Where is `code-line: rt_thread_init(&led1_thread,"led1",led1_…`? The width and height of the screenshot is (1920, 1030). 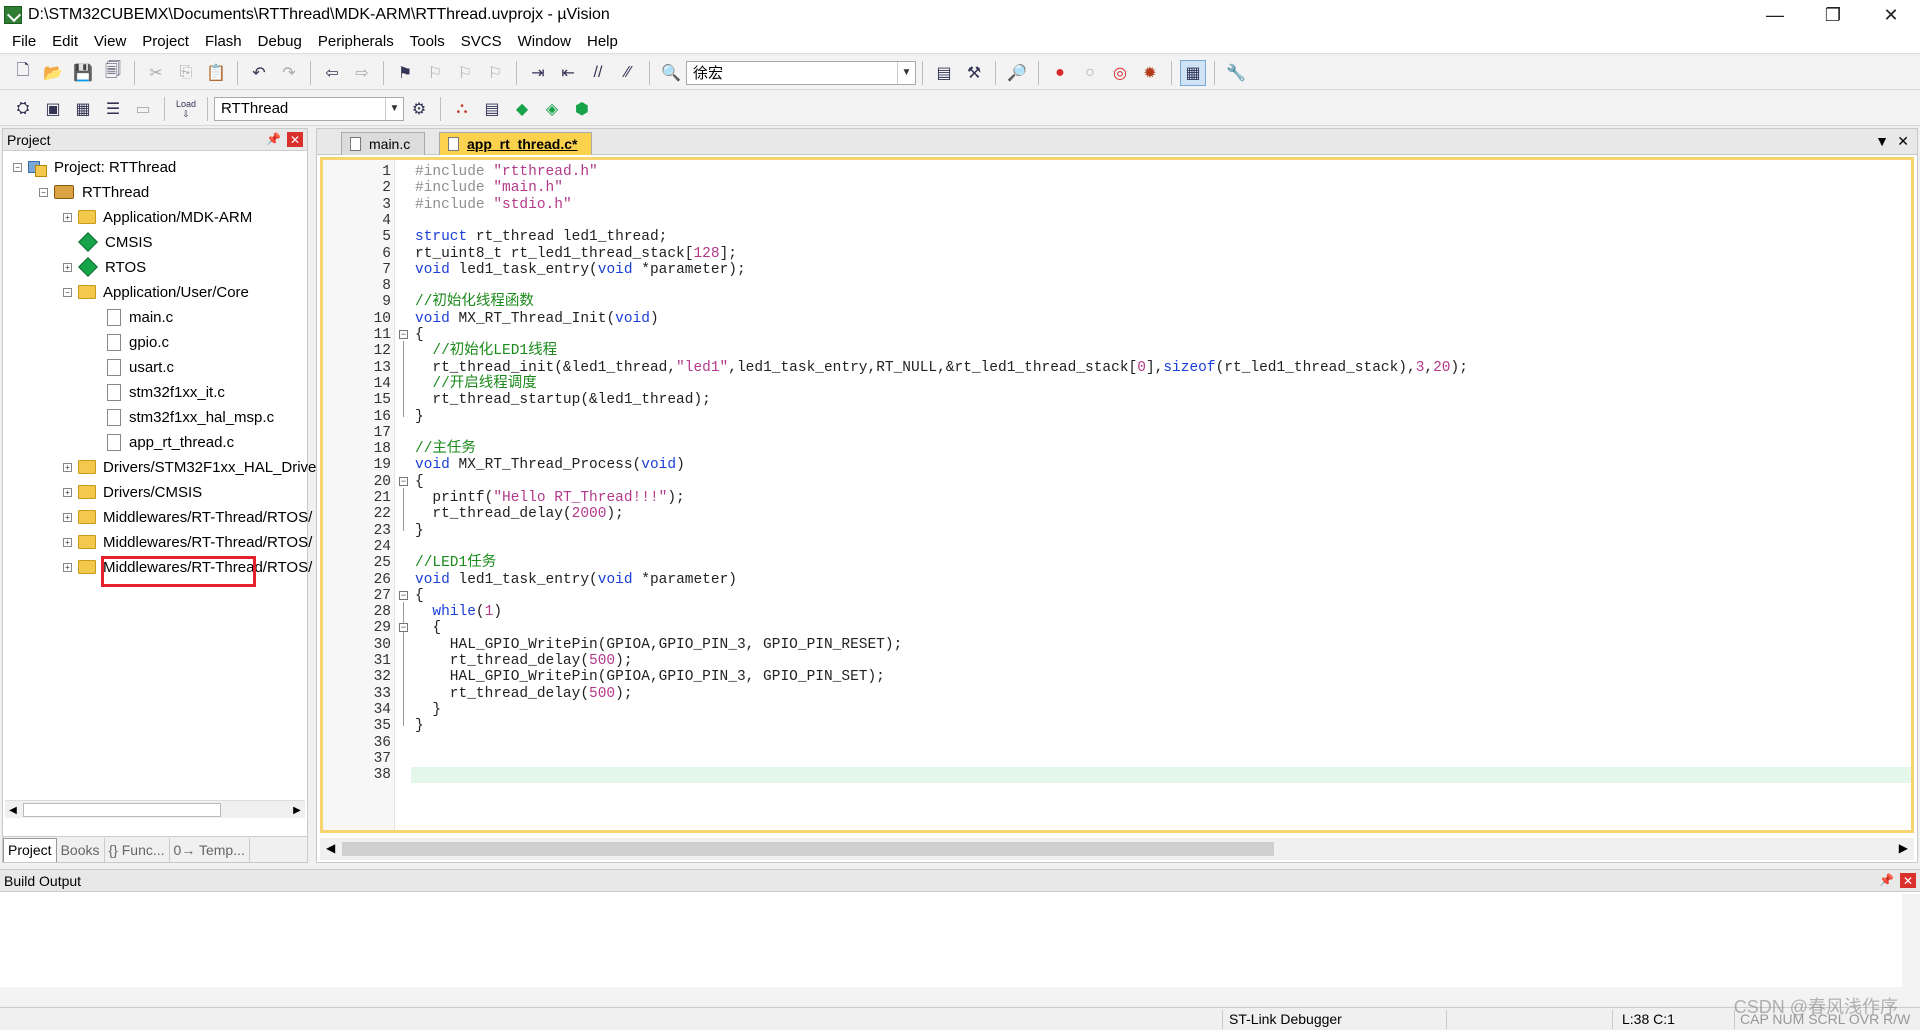
code-line: rt_thread_init(&led1_thread,"led1",led1_… is located at coordinates (941, 368).